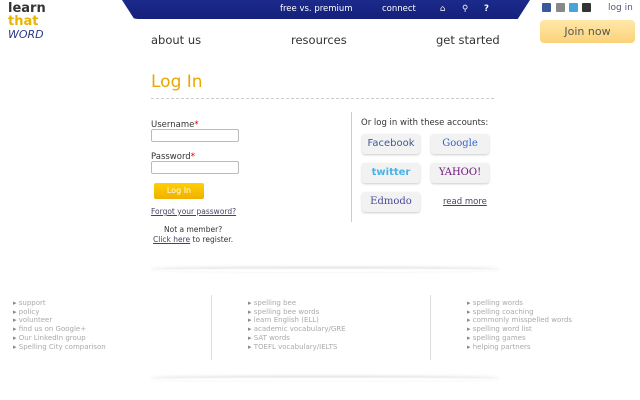 The width and height of the screenshot is (640, 400). Describe the element at coordinates (319, 40) in the screenshot. I see `nav-resources: resources` at that location.